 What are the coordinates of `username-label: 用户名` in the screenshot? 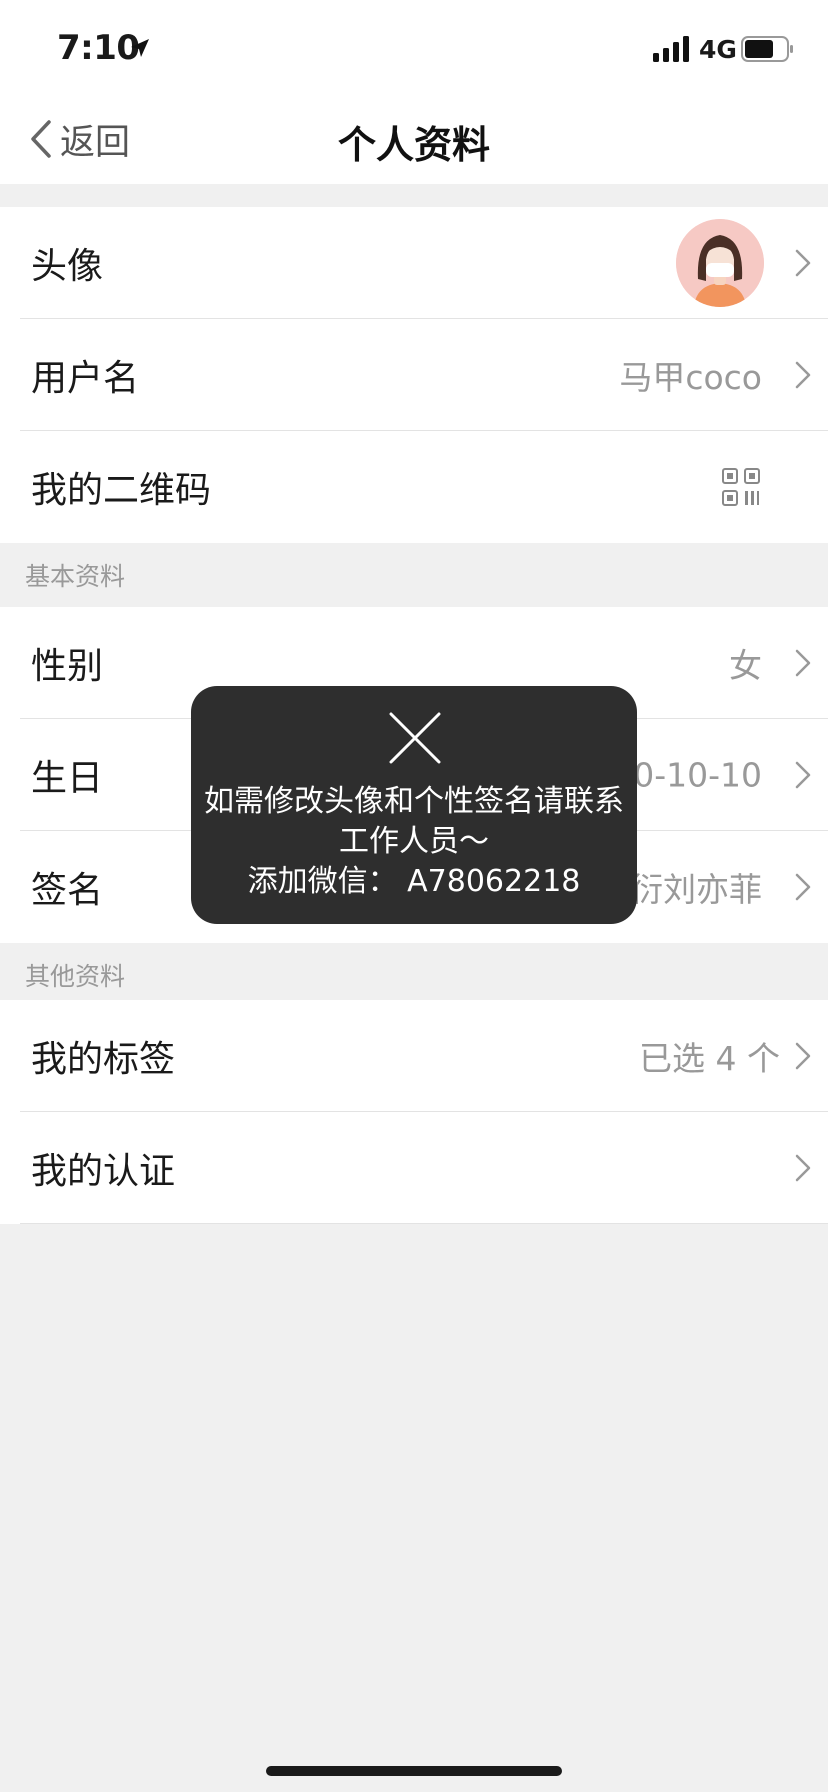 It's located at (85, 378).